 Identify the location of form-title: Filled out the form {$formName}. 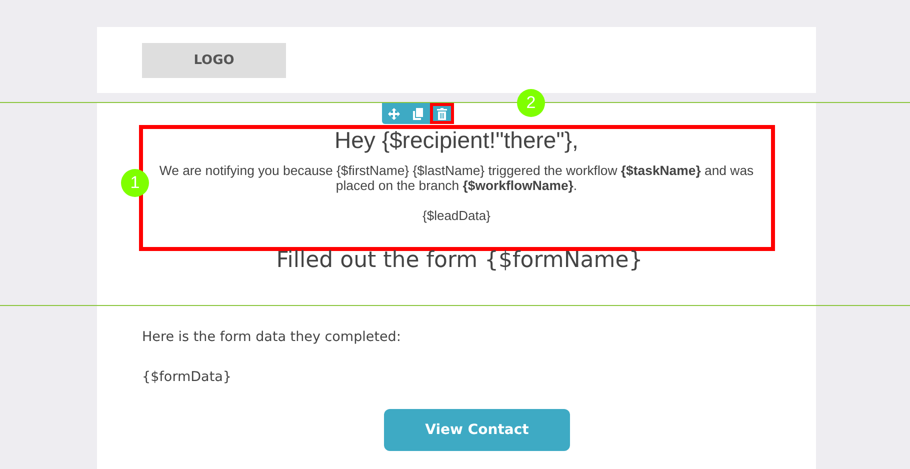
(459, 260).